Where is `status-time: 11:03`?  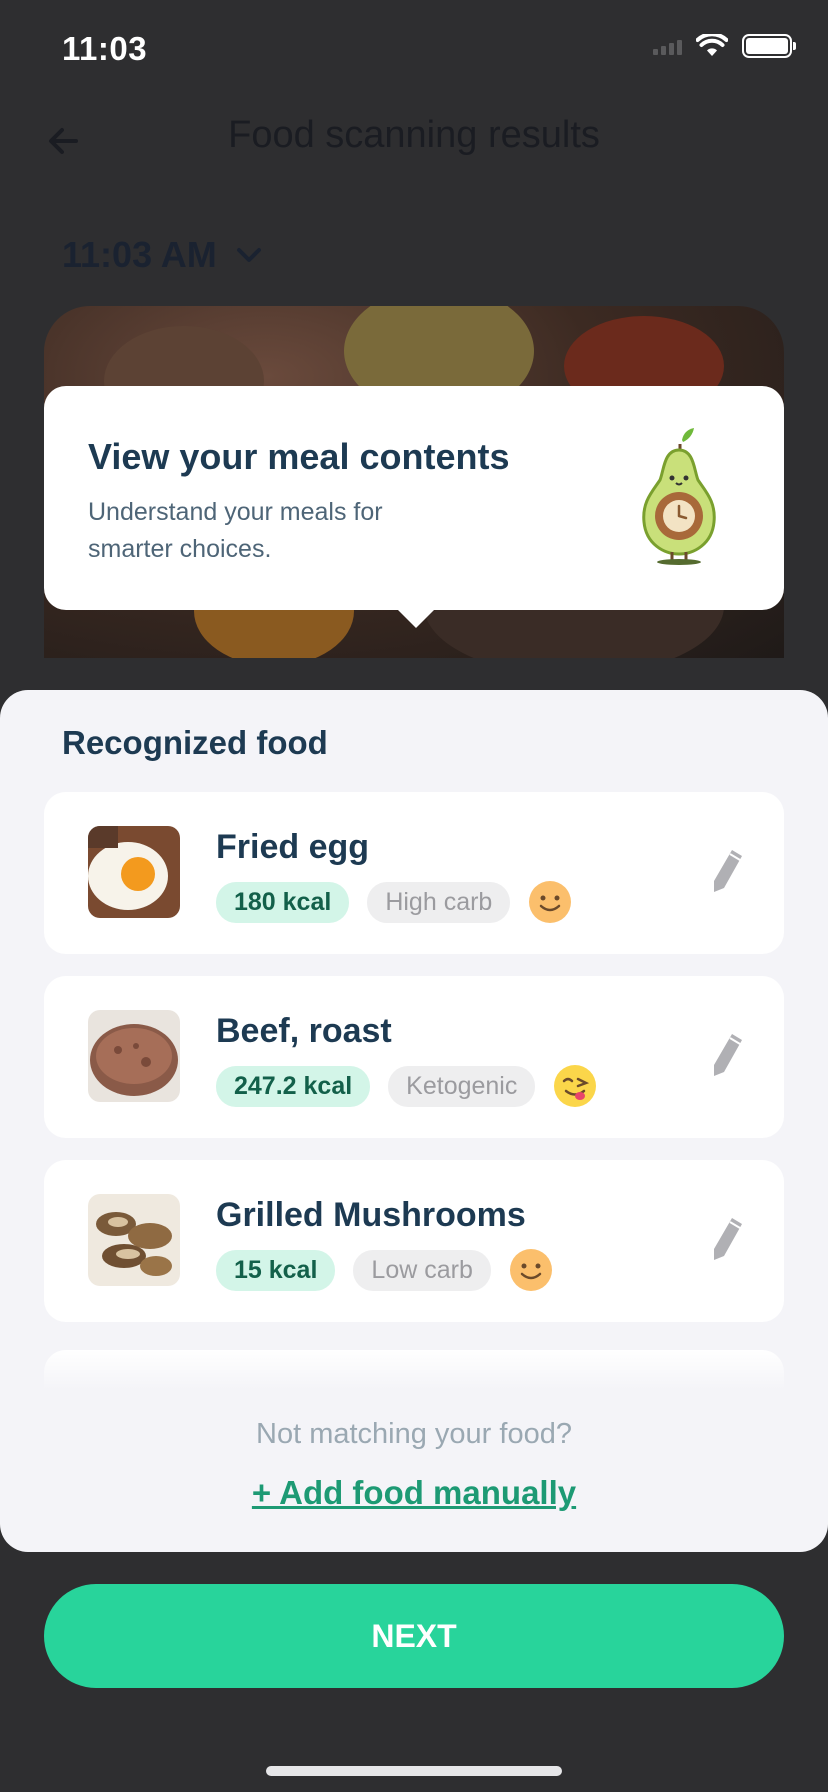
status-time: 11:03 is located at coordinates (105, 48).